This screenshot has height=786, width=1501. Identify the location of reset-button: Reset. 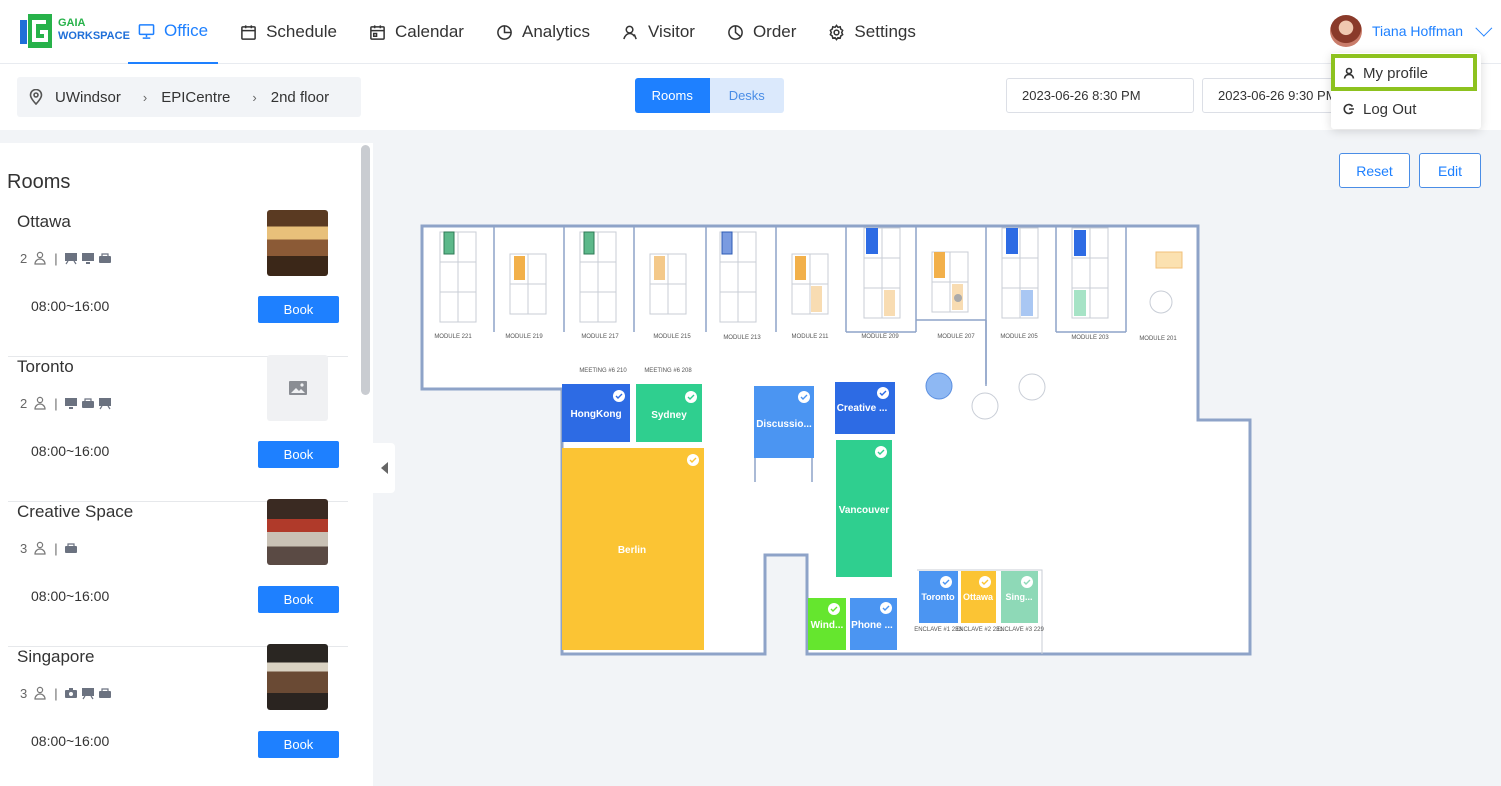
(1374, 170).